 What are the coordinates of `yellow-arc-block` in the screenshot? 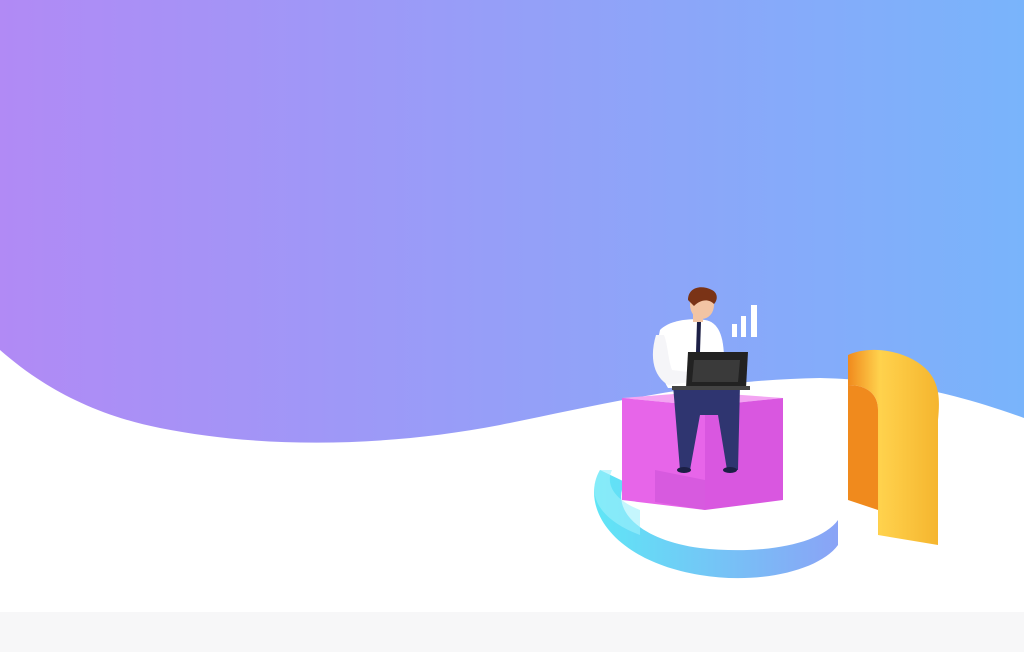 It's located at (893, 447).